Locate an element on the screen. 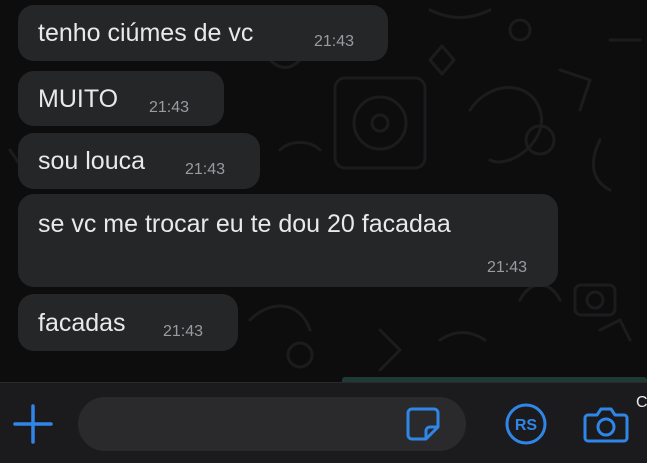 This screenshot has height=463, width=647. plus-icon is located at coordinates (33, 424).